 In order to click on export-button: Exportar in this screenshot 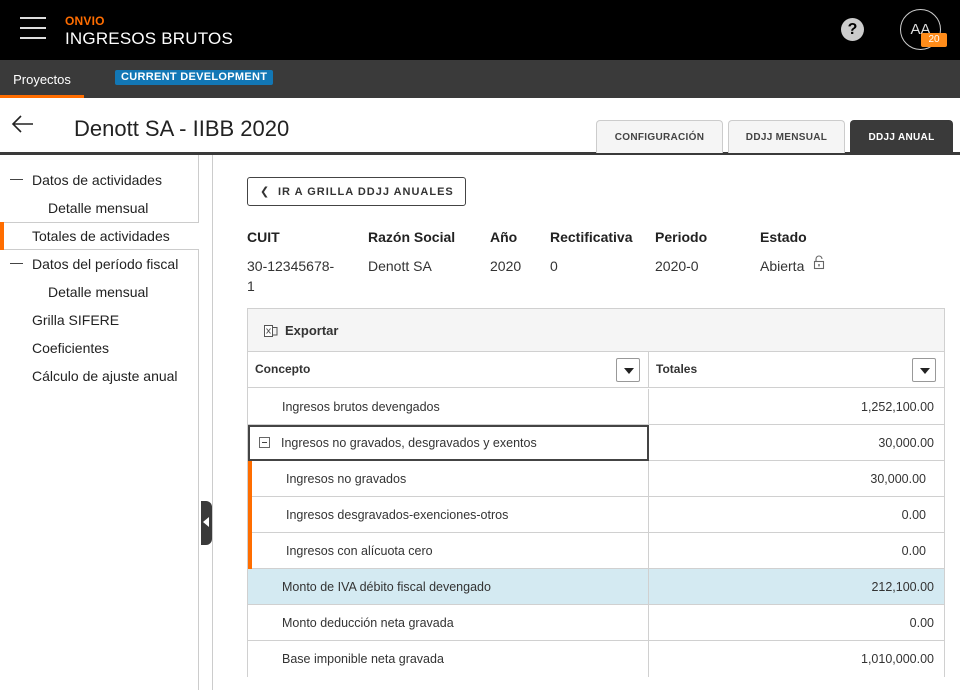, I will do `click(311, 330)`.